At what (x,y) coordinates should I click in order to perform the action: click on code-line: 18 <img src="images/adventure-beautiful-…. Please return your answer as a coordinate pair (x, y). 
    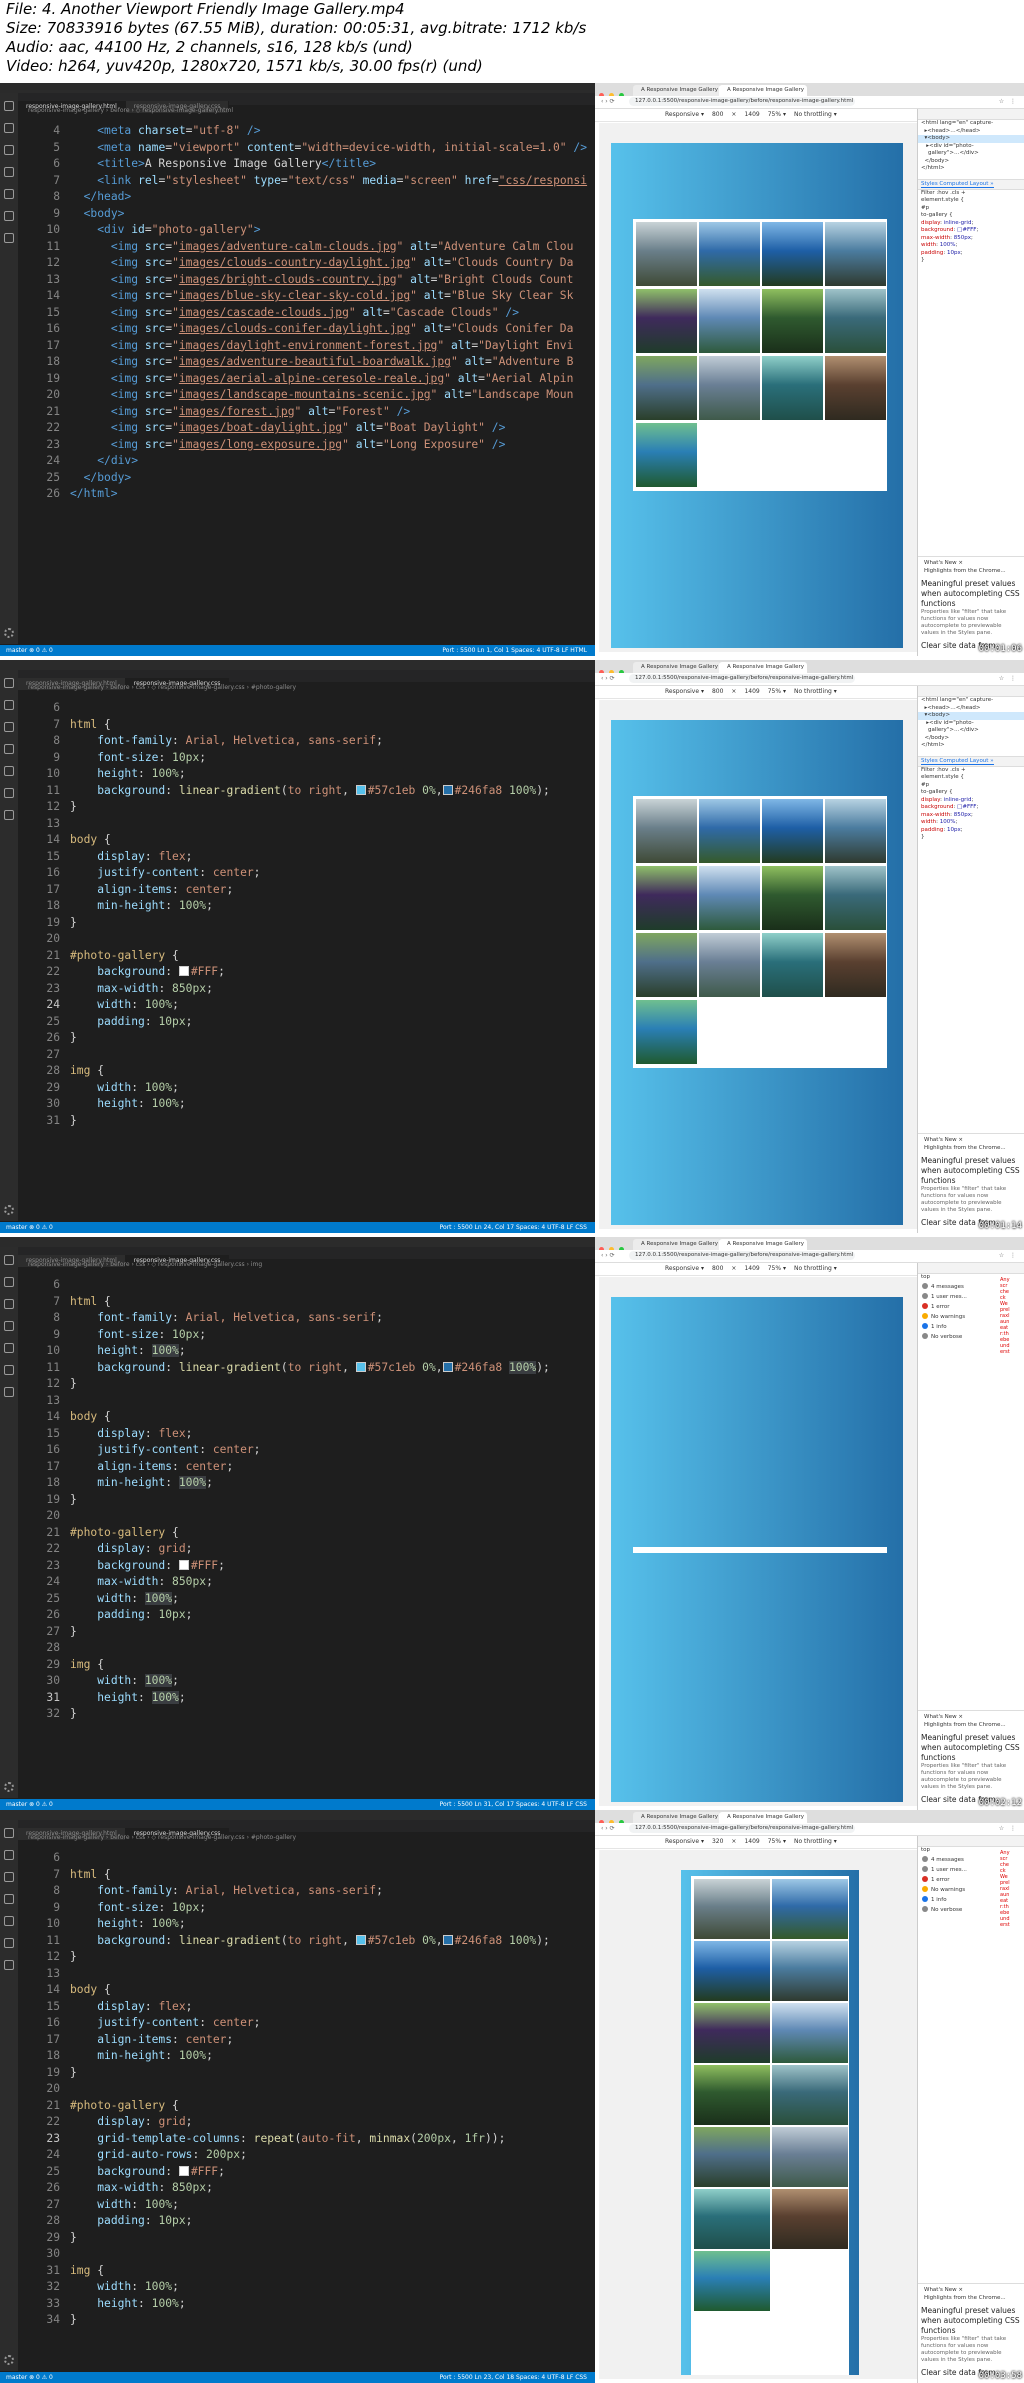
    Looking at the image, I should click on (303, 362).